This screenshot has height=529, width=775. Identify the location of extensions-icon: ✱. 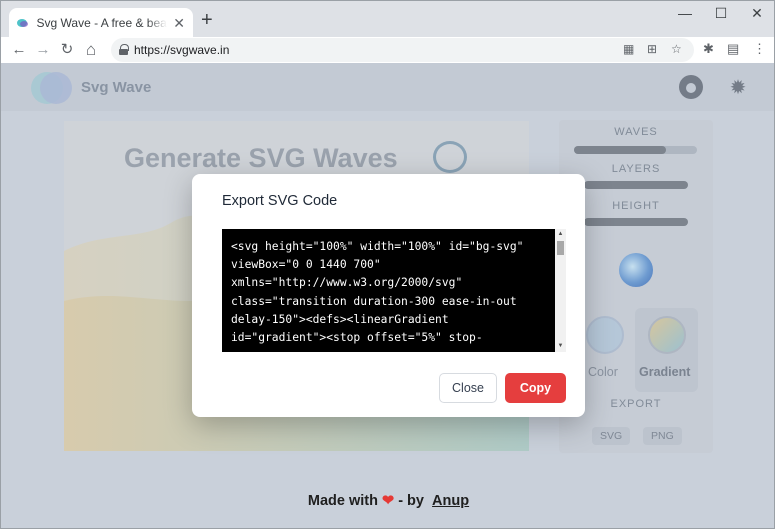
(708, 49).